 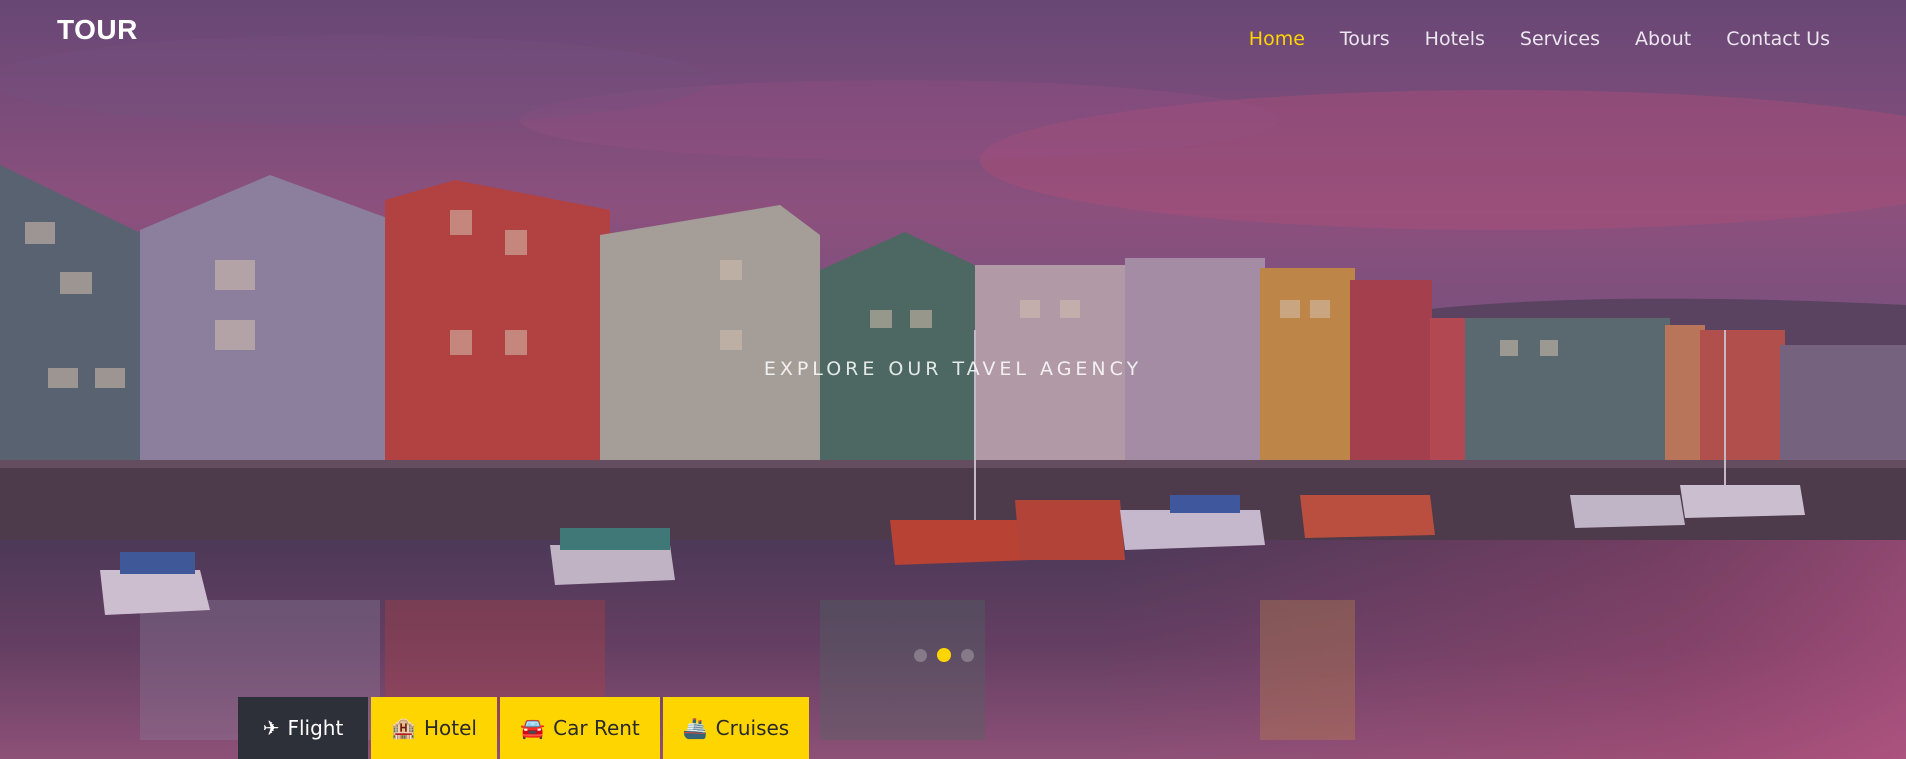 I want to click on airplane-icon: ✈, so click(x=271, y=728).